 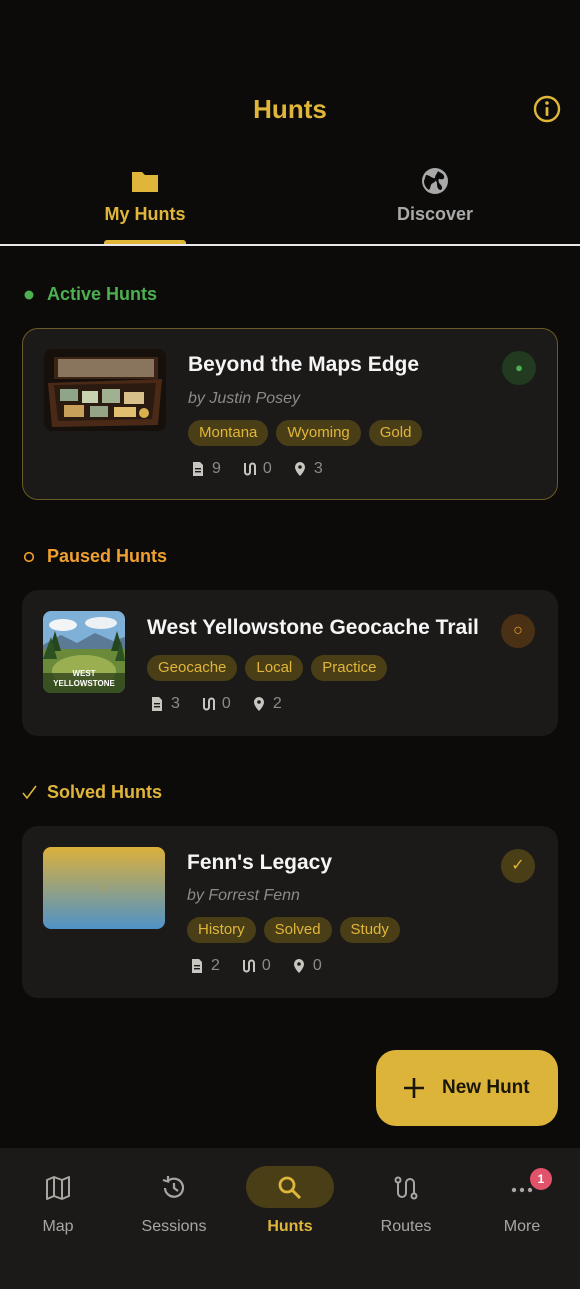 I want to click on documents-stat: 2, so click(x=204, y=966).